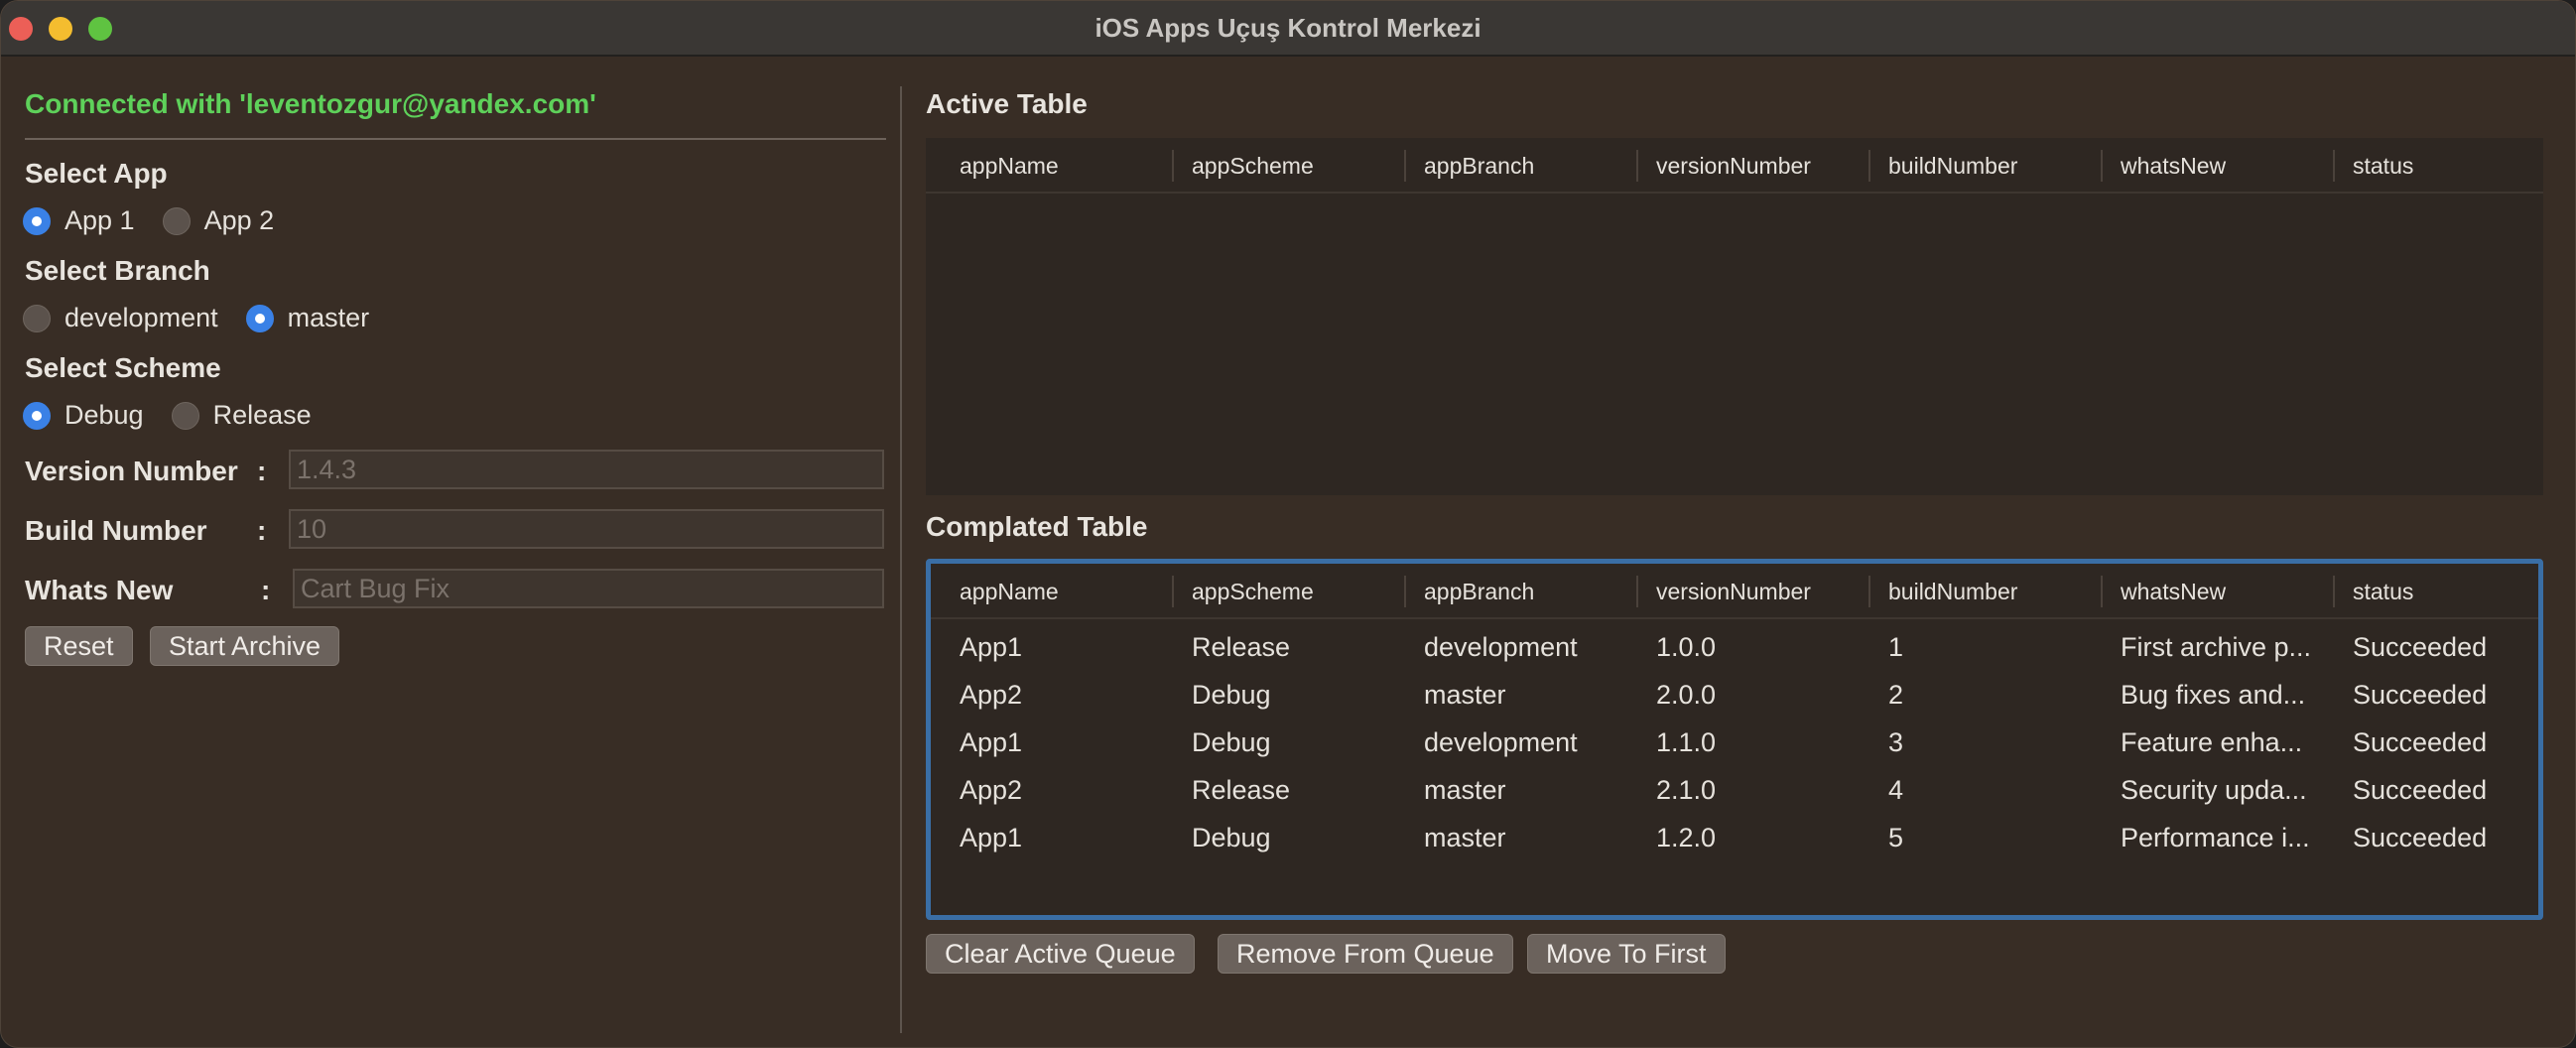  Describe the element at coordinates (1687, 837) in the screenshot. I see `cell-versionnumber: 1.2.0` at that location.